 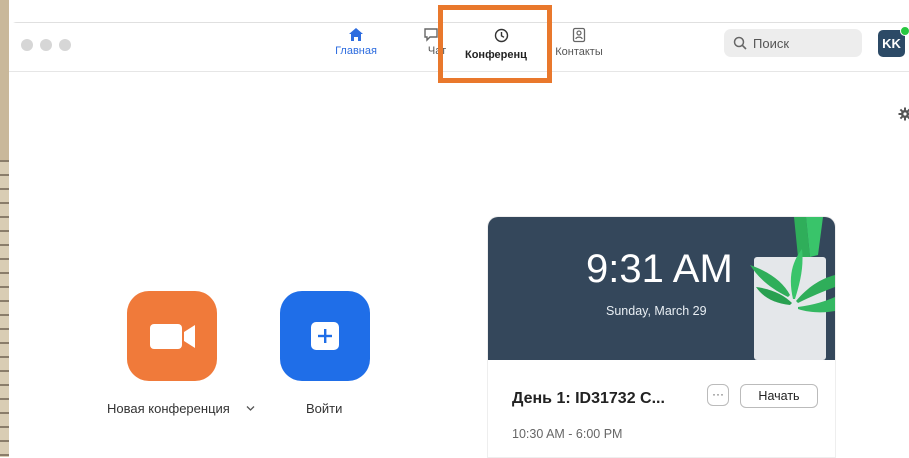 I want to click on search-icon, so click(x=740, y=43).